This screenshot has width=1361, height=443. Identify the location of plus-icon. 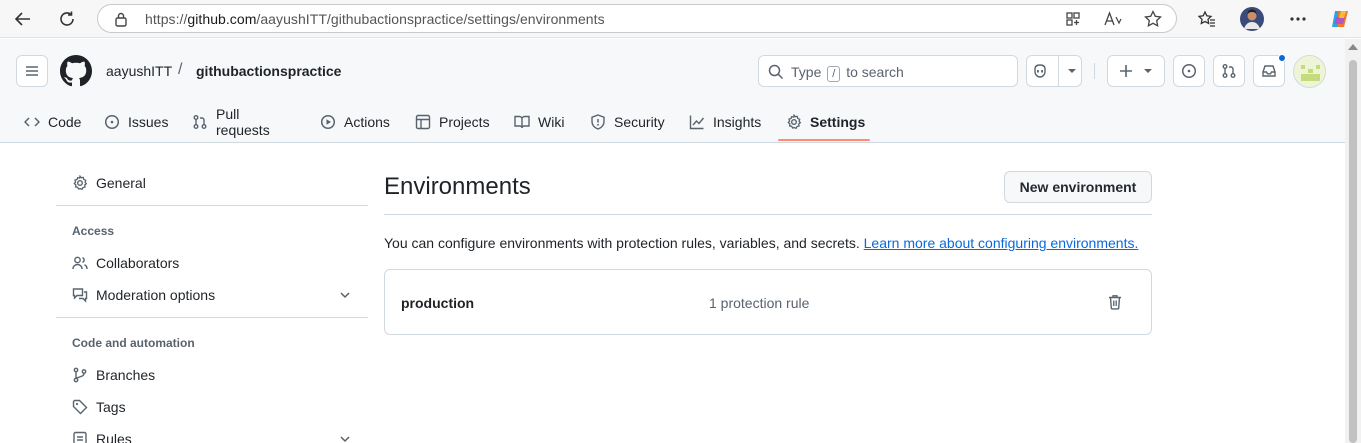
(1126, 71).